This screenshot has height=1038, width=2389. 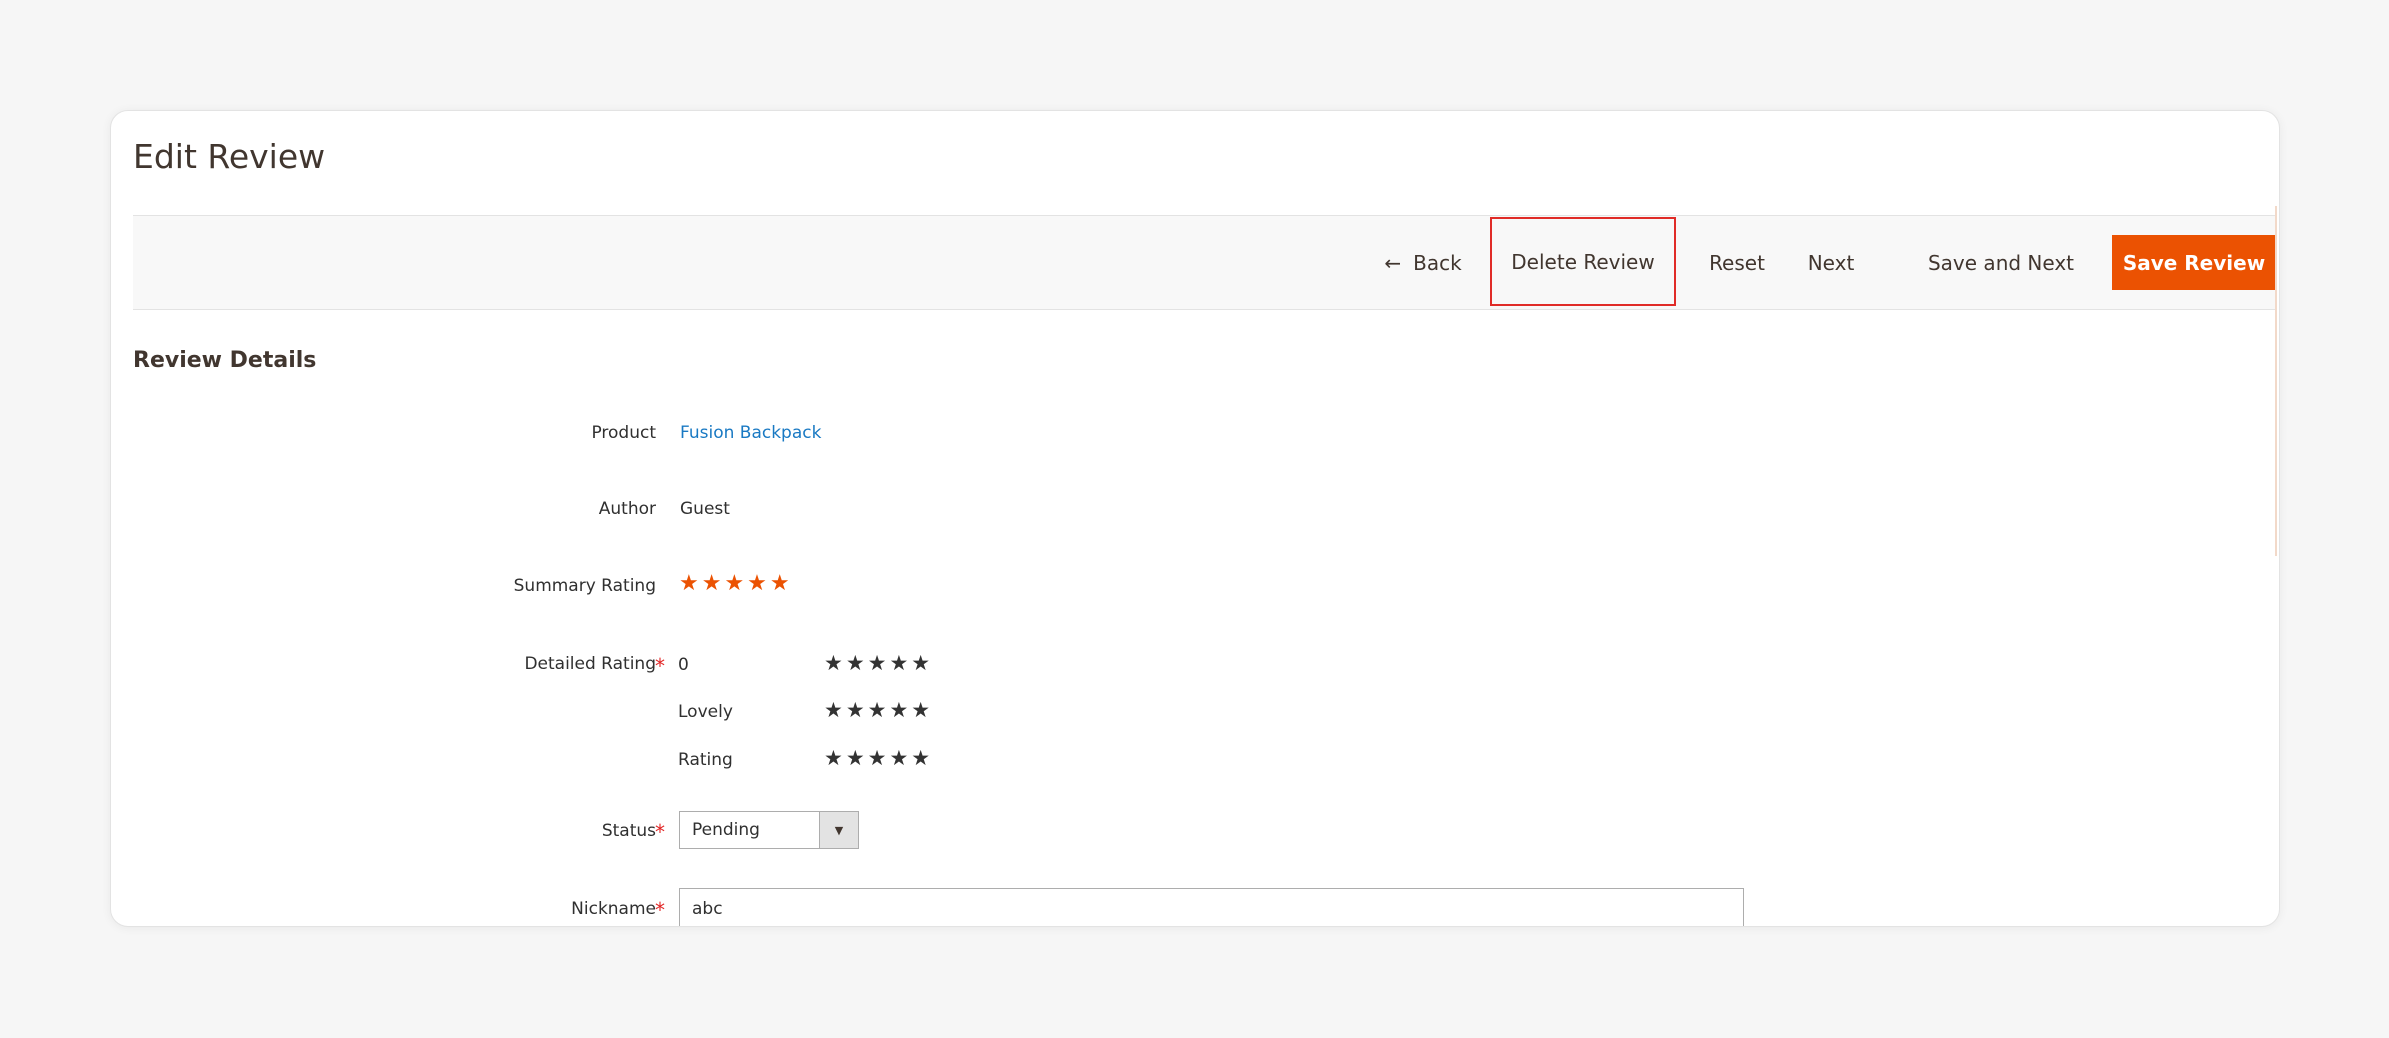 I want to click on delete-review-button: Delete Review, so click(x=1583, y=261).